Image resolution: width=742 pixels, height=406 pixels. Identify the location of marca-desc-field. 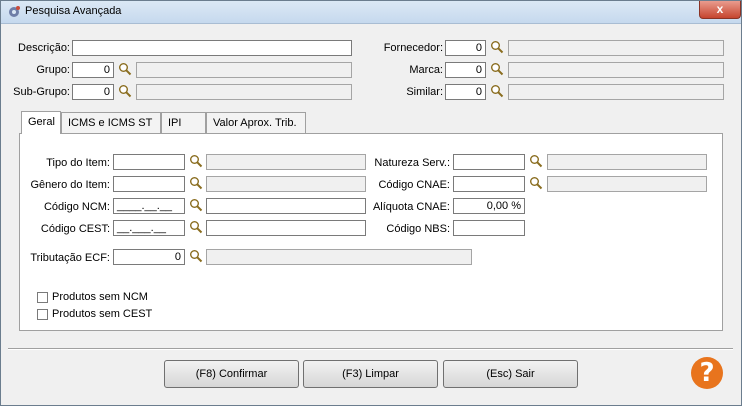
(616, 70).